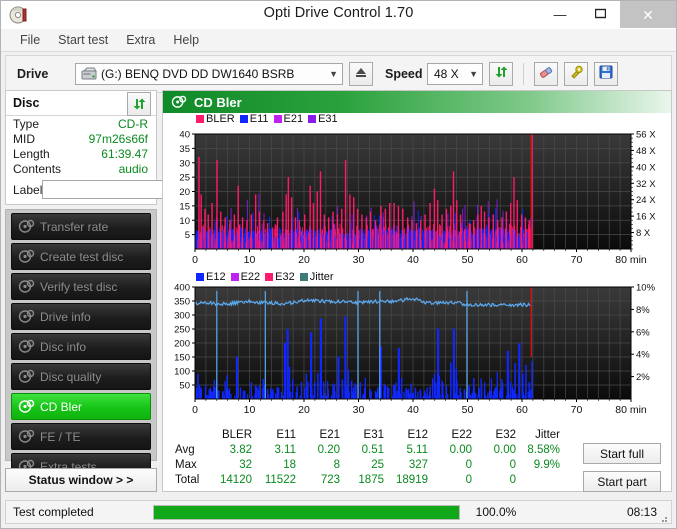  Describe the element at coordinates (198, 74) in the screenshot. I see `drive-select-value: (G:) BENQ DVD DD DW1640 BSRB` at that location.